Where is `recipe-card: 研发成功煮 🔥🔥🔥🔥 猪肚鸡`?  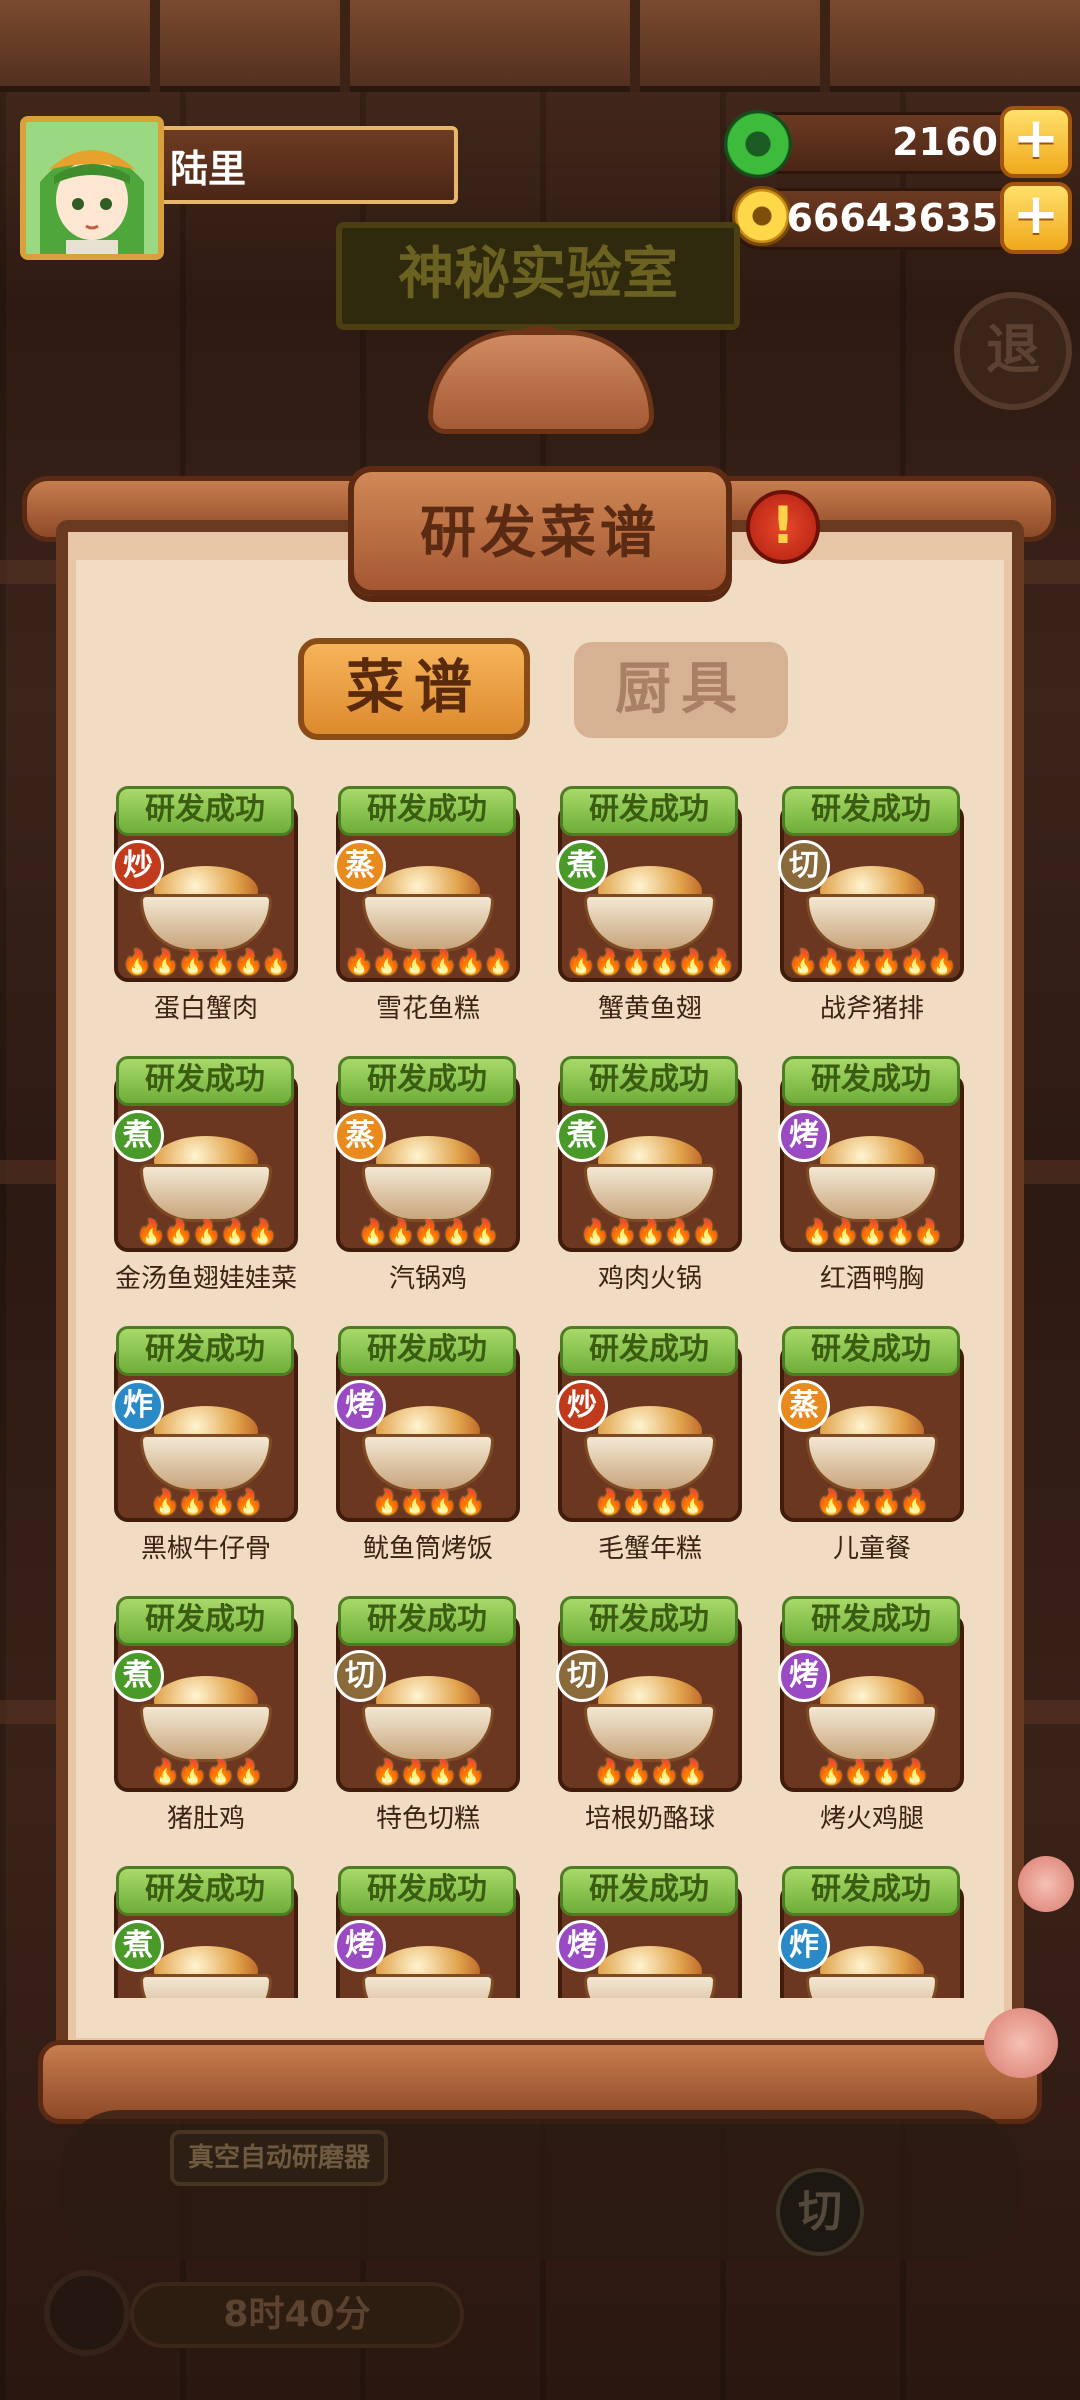 recipe-card: 研发成功煮 🔥🔥🔥🔥 猪肚鸡 is located at coordinates (206, 1715).